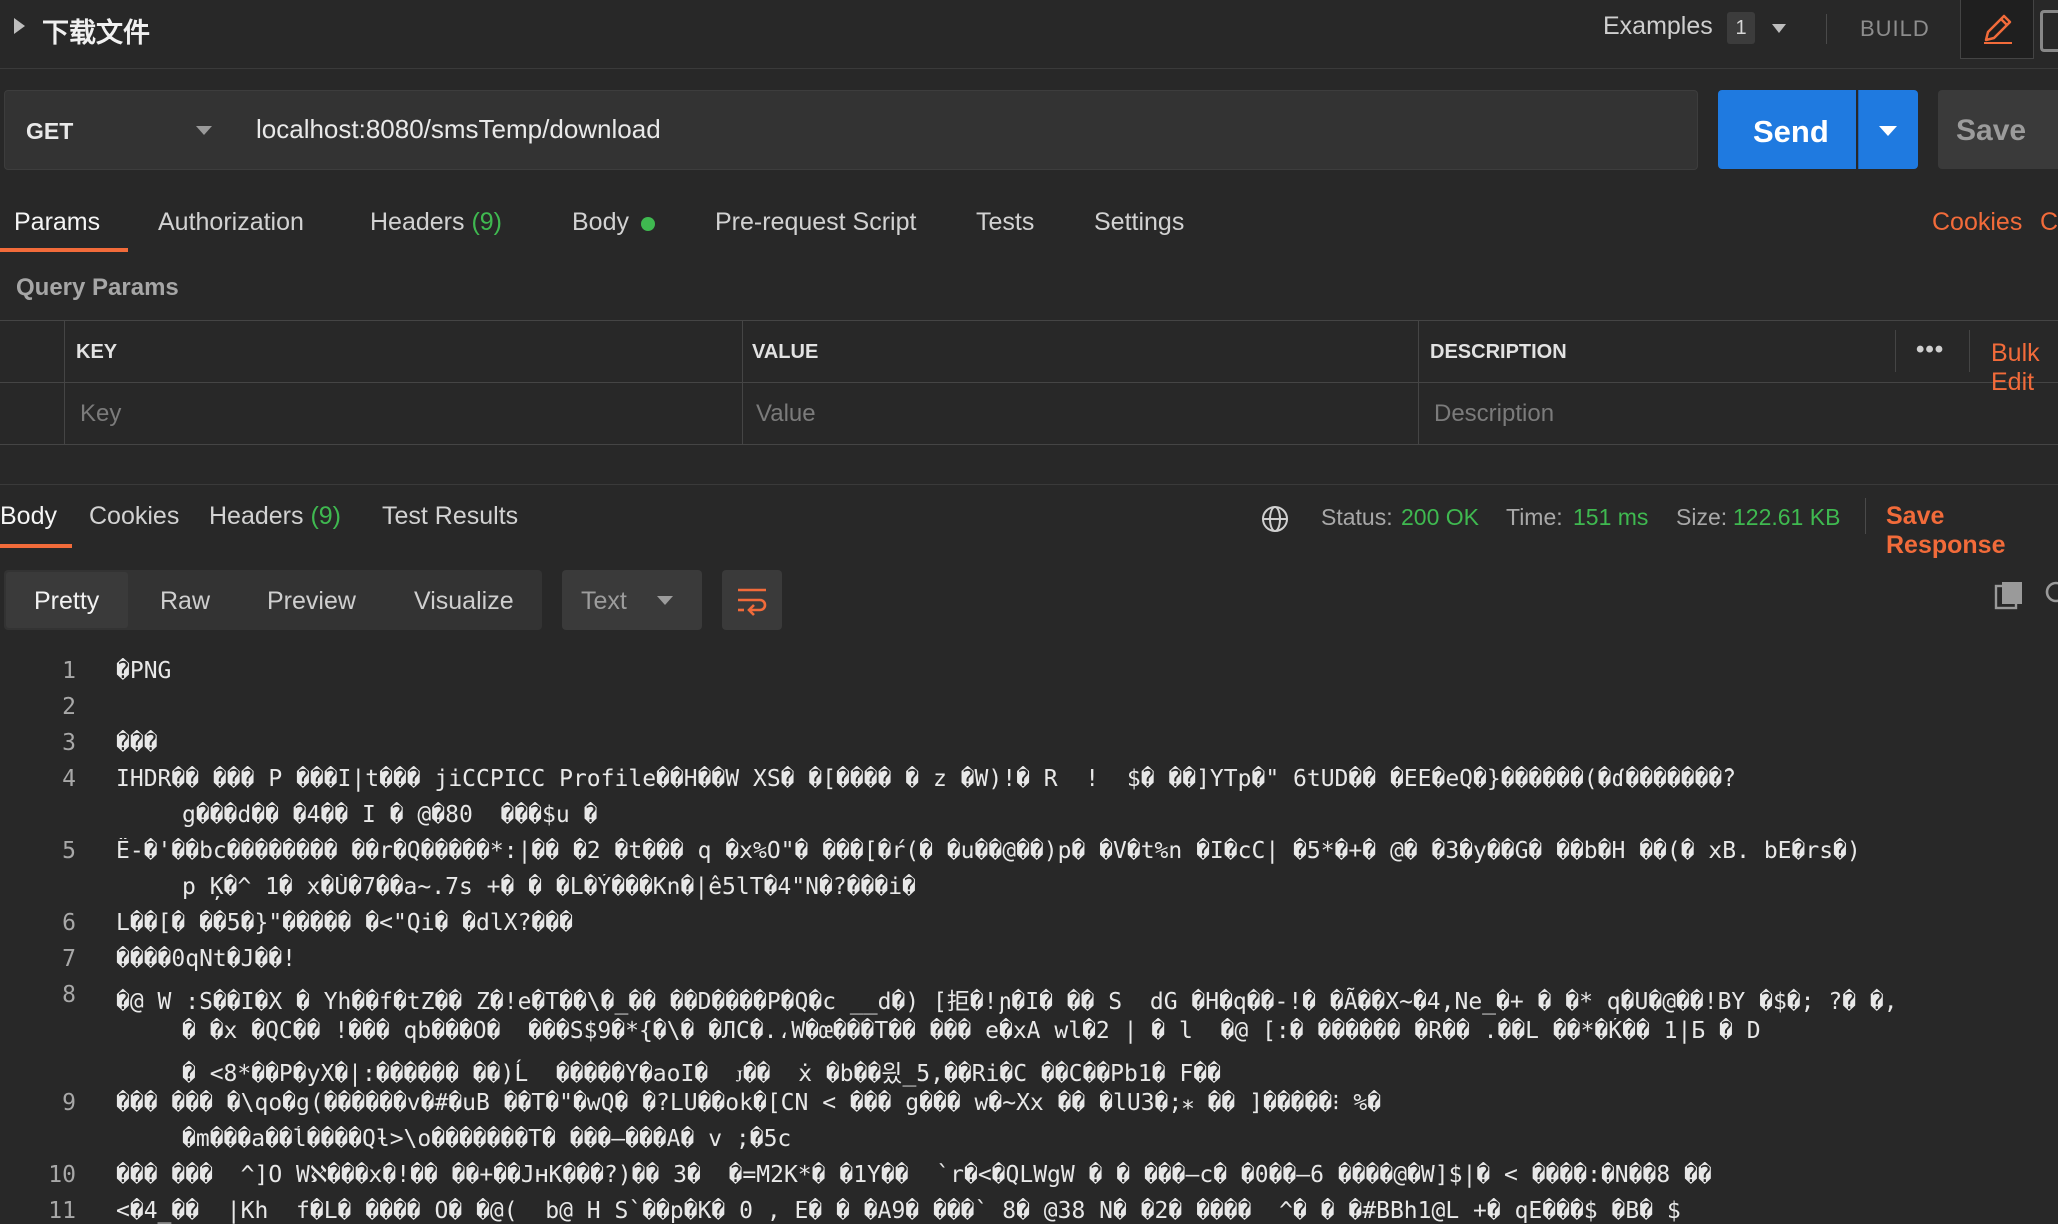 Image resolution: width=2058 pixels, height=1224 pixels. I want to click on view-pretty: Pretty, so click(66, 601).